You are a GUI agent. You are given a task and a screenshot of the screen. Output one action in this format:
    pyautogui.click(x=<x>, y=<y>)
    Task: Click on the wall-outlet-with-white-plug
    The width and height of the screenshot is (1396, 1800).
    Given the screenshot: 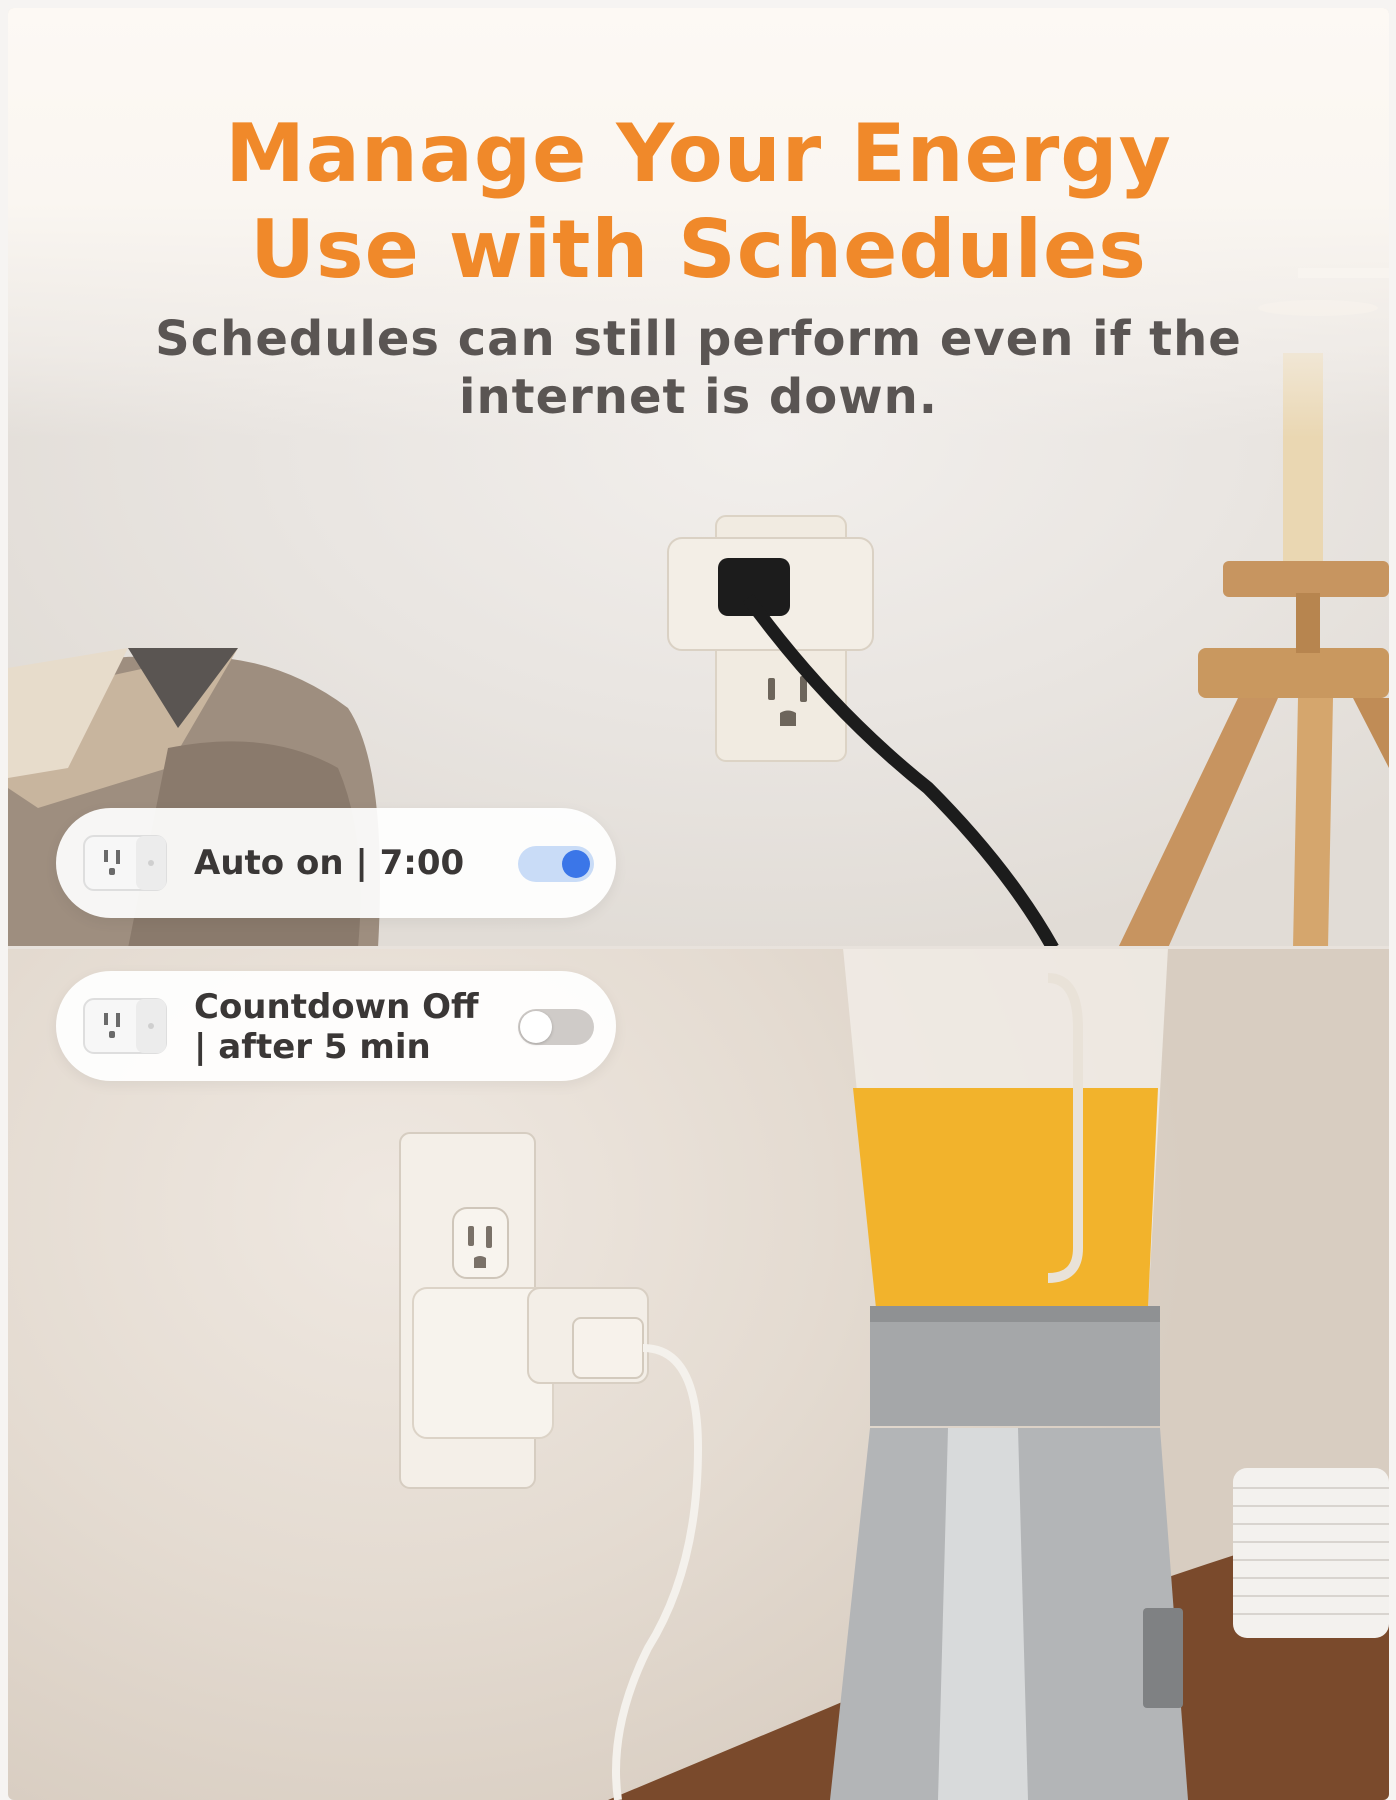 What is the action you would take?
    pyautogui.click(x=551, y=1466)
    